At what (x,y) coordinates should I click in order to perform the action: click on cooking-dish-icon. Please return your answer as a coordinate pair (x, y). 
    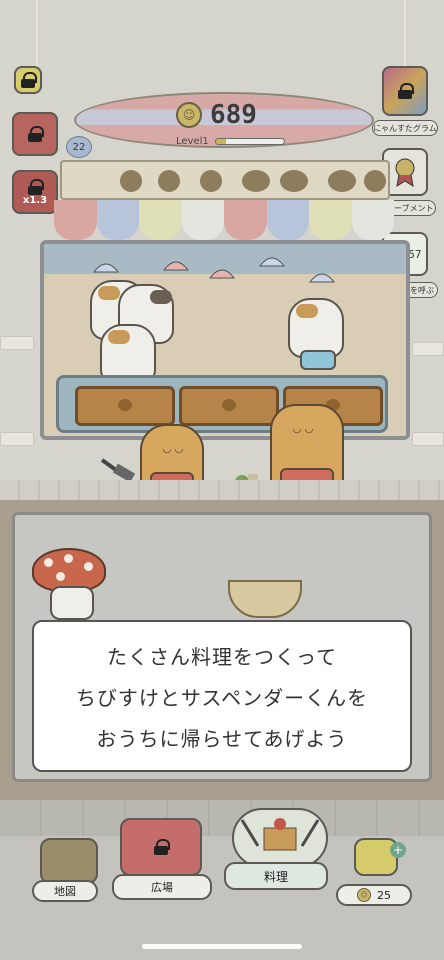
    Looking at the image, I should click on (280, 838).